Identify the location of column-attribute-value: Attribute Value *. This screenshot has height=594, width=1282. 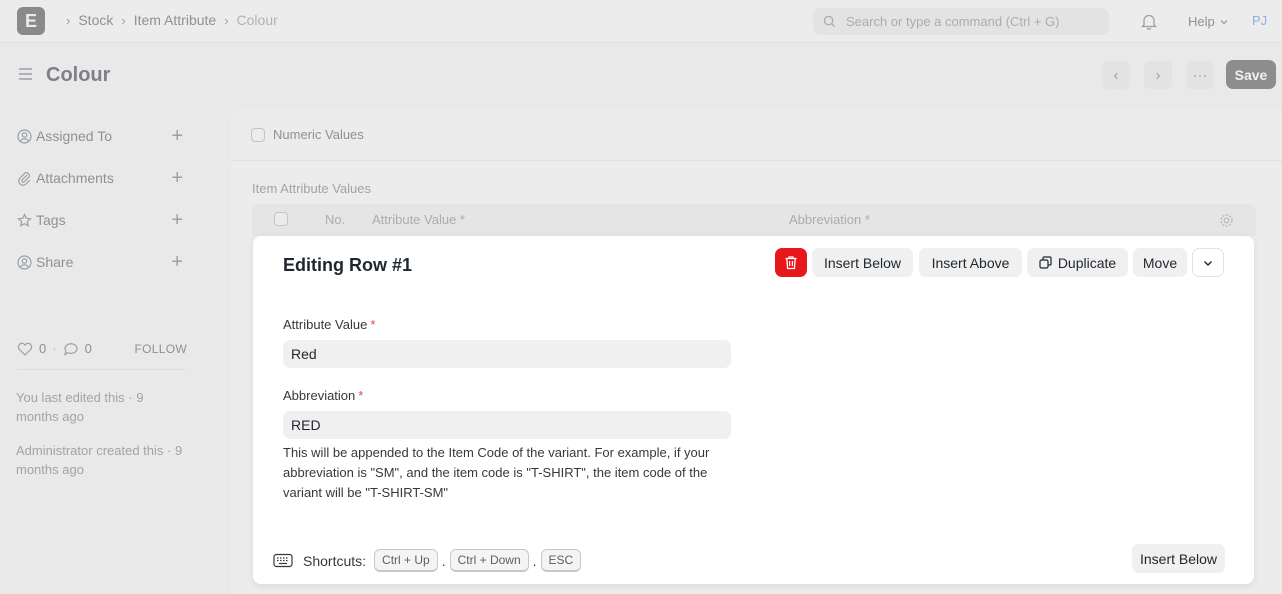
(418, 219).